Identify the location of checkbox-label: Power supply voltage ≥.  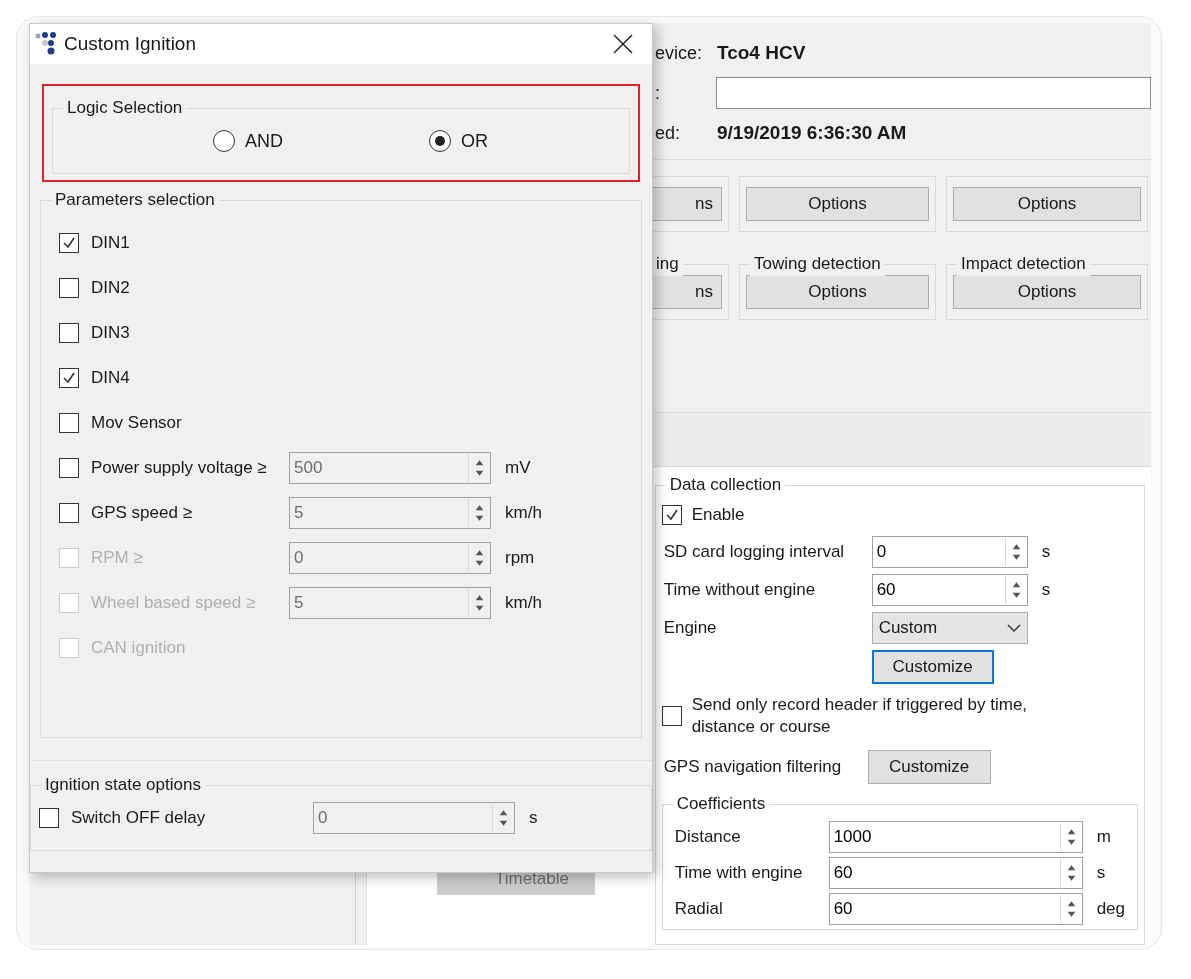
(179, 468).